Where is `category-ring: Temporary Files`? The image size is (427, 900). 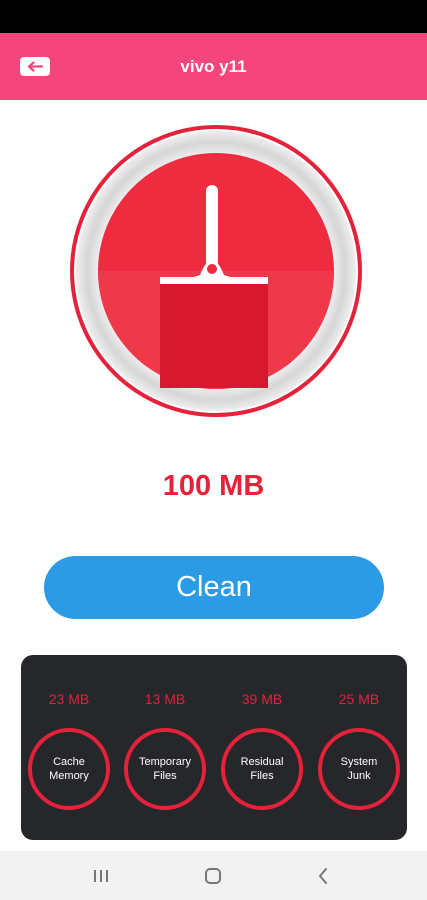 category-ring: Temporary Files is located at coordinates (165, 769).